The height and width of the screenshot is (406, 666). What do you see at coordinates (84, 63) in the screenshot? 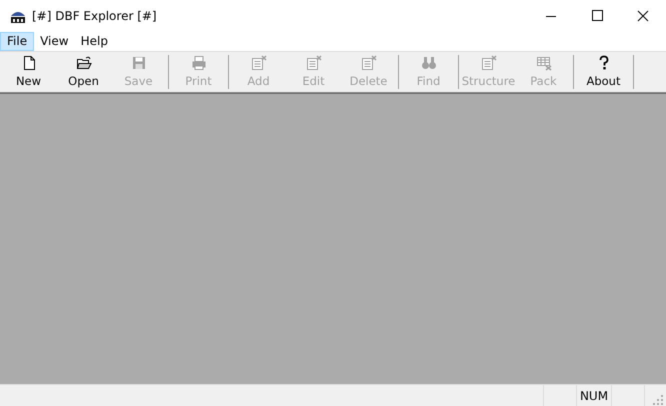
I see `folder-icon` at bounding box center [84, 63].